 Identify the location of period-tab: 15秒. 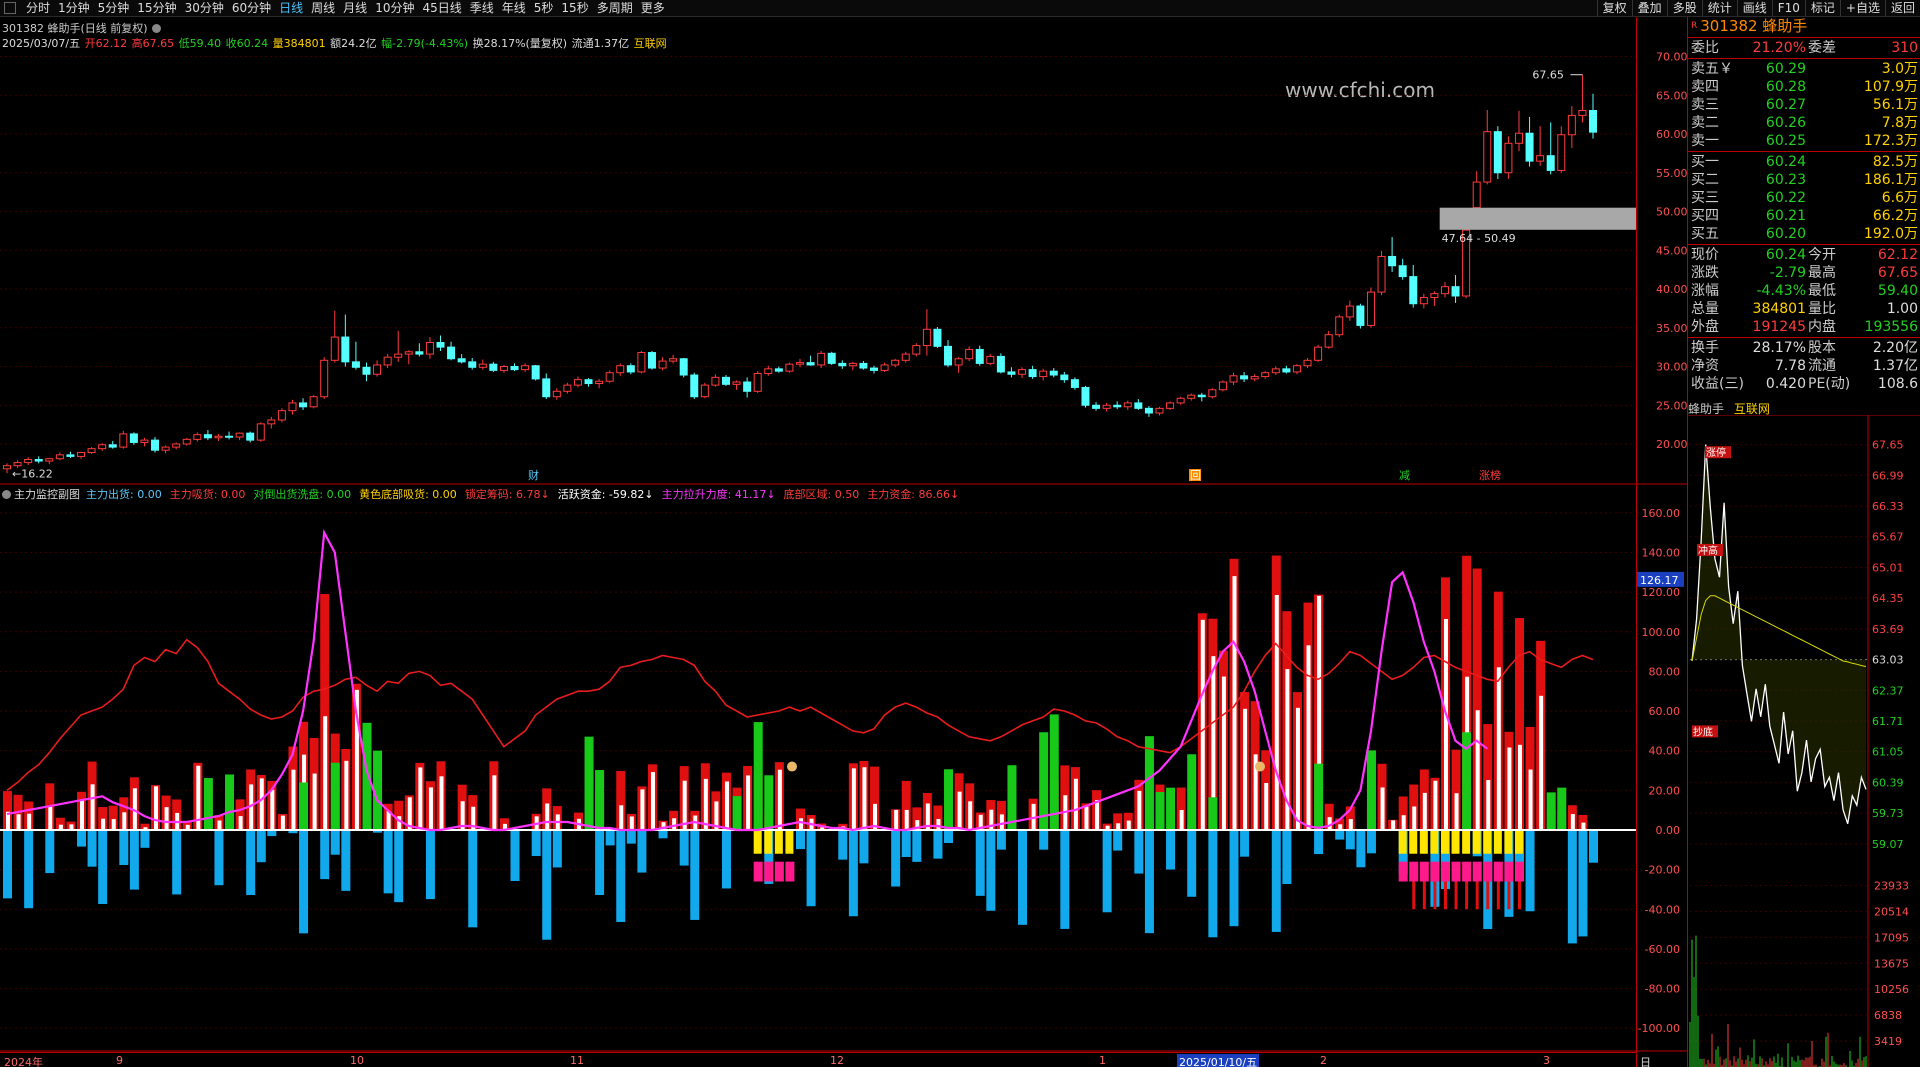
(574, 8).